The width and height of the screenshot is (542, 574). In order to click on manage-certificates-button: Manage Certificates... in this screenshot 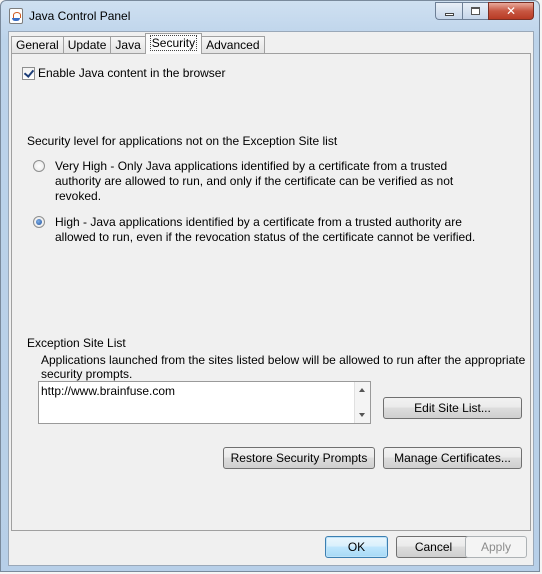, I will do `click(452, 458)`.